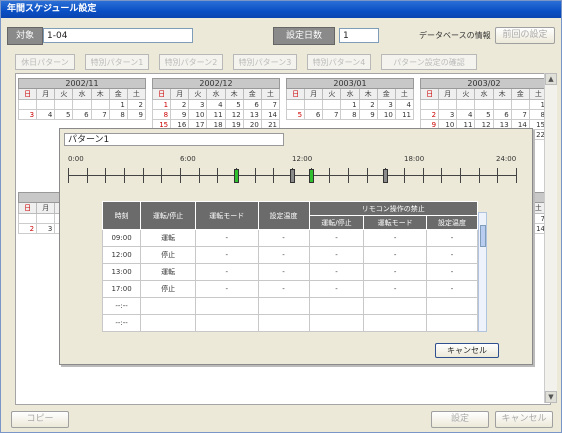  I want to click on tab-5: 特別パターン4, so click(339, 62).